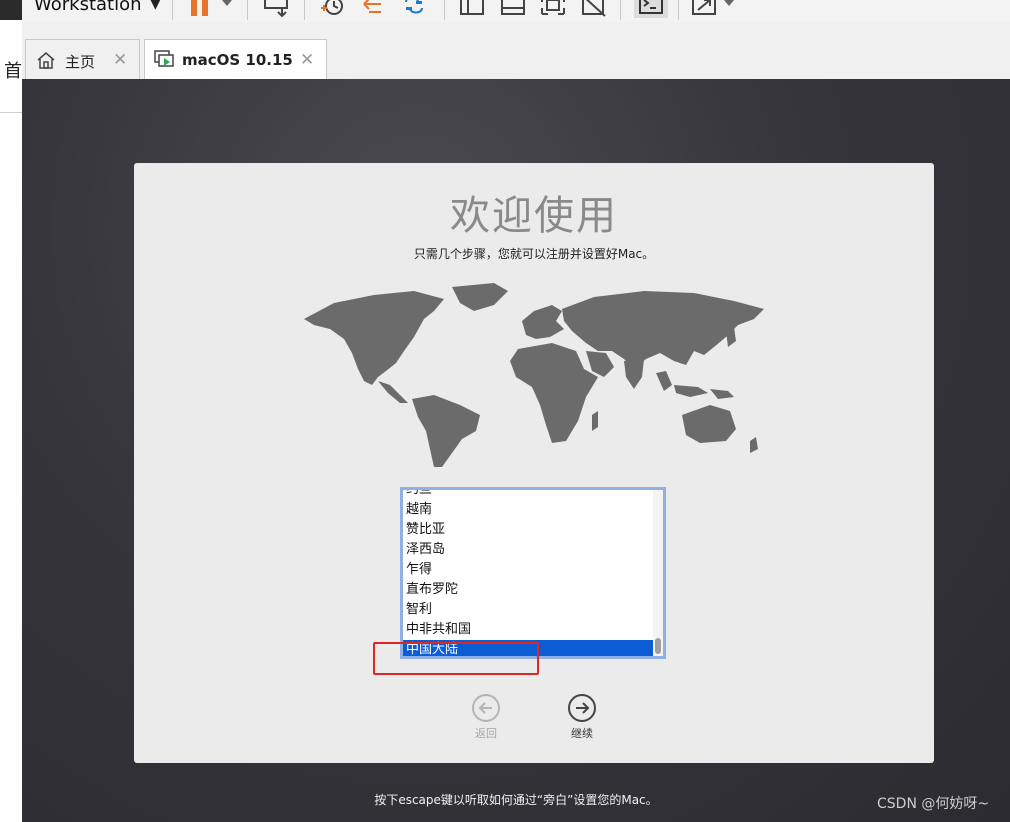 The image size is (1010, 822). Describe the element at coordinates (277, 9) in the screenshot. I see `send-keys-icon` at that location.